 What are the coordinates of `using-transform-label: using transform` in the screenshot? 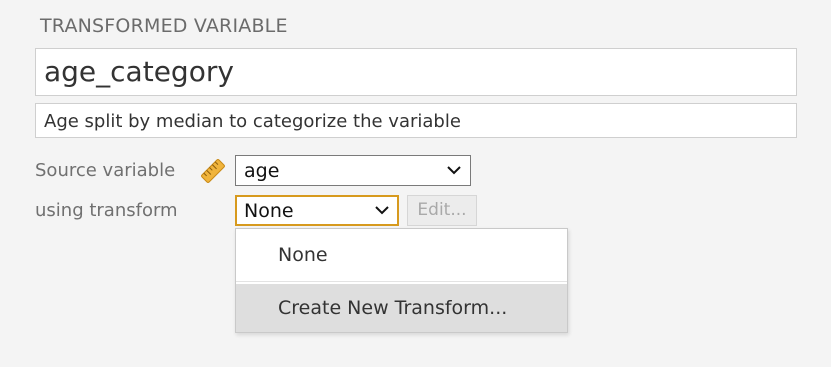 It's located at (106, 210).